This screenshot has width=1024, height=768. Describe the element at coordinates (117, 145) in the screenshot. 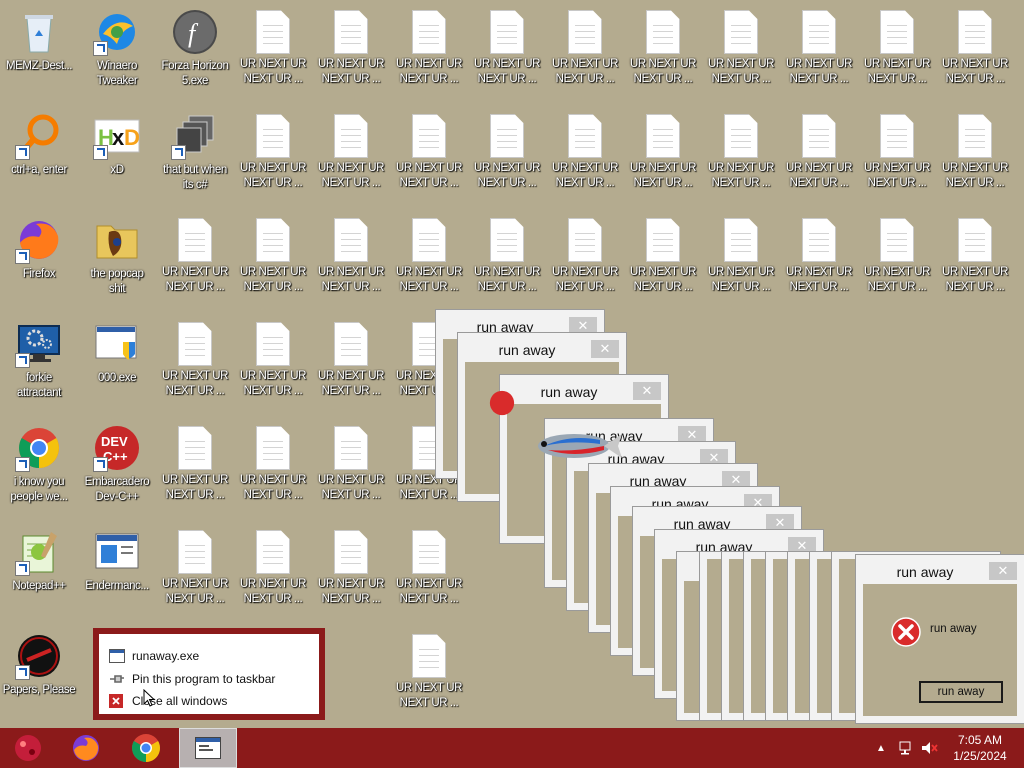

I see `desktop-icon-xd: Hx D xD` at that location.